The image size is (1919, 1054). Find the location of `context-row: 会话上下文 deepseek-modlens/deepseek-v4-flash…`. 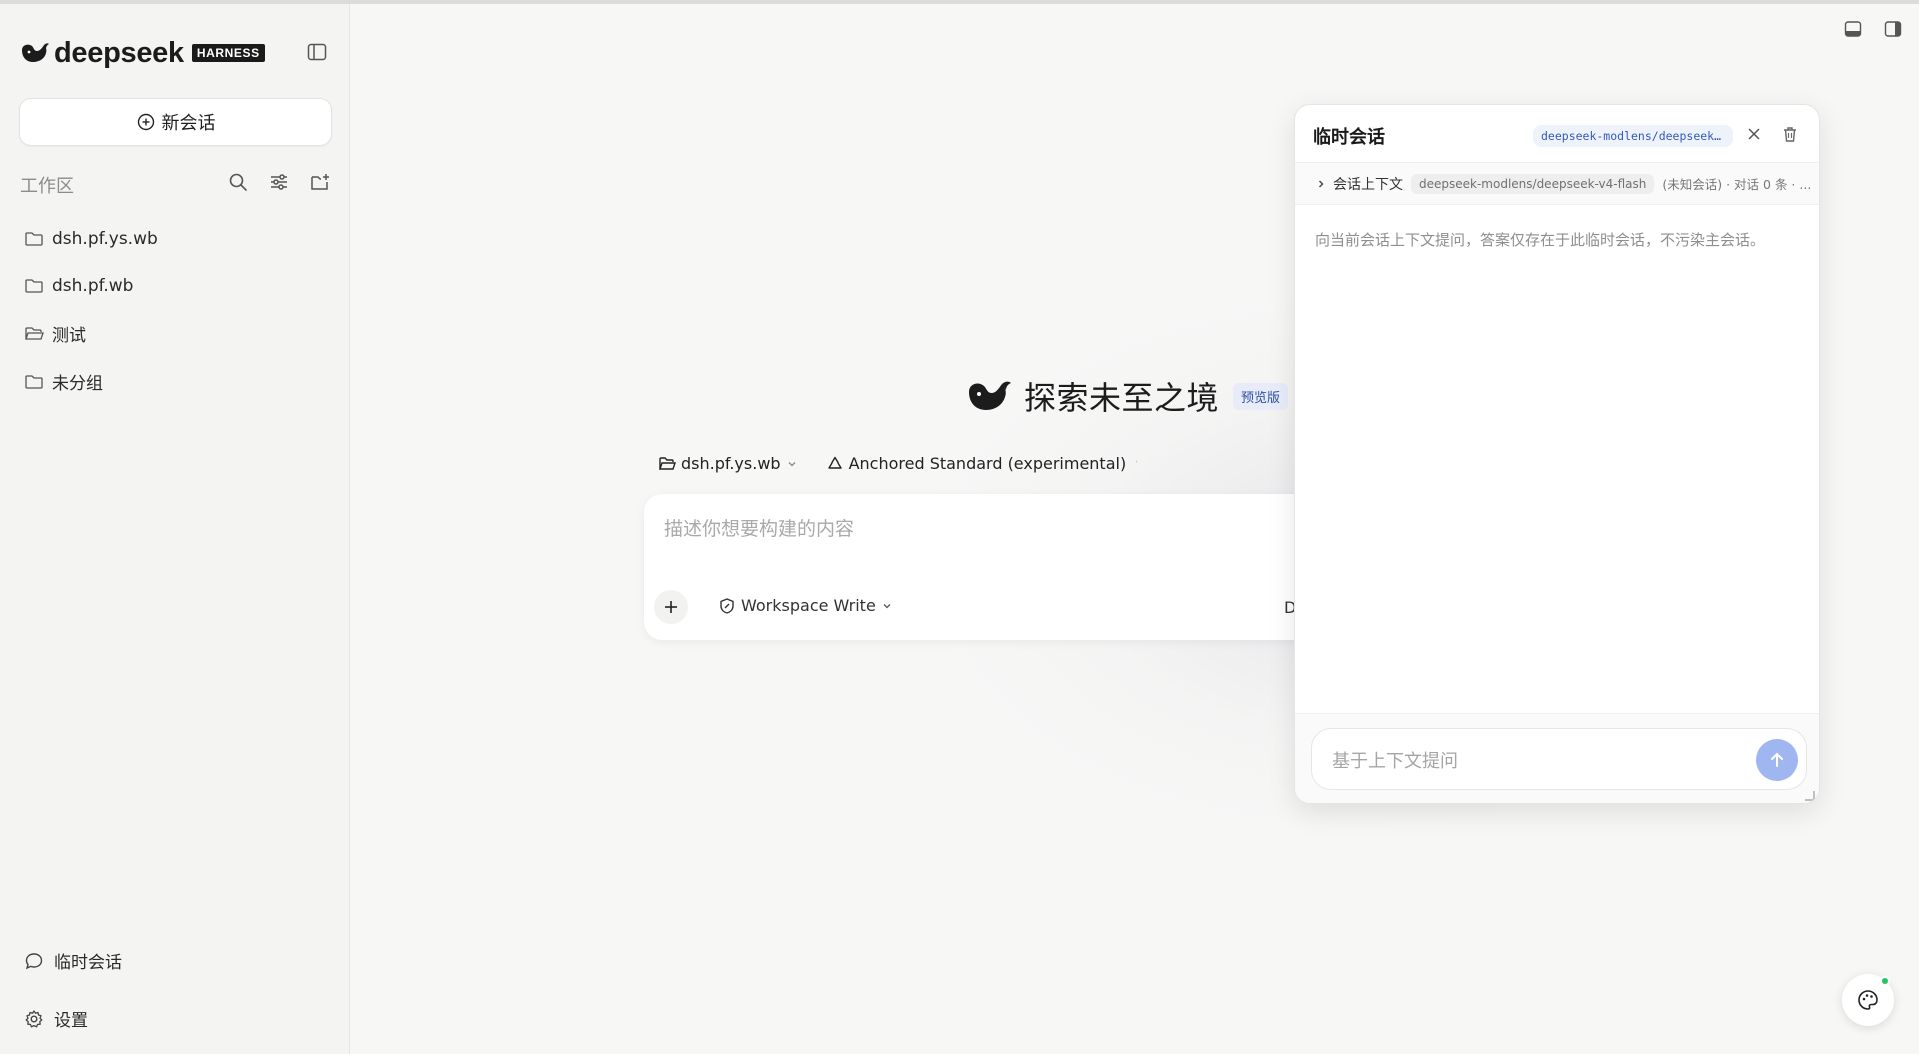

context-row: 会话上下文 deepseek-modlens/deepseek-v4-flash… is located at coordinates (1557, 184).